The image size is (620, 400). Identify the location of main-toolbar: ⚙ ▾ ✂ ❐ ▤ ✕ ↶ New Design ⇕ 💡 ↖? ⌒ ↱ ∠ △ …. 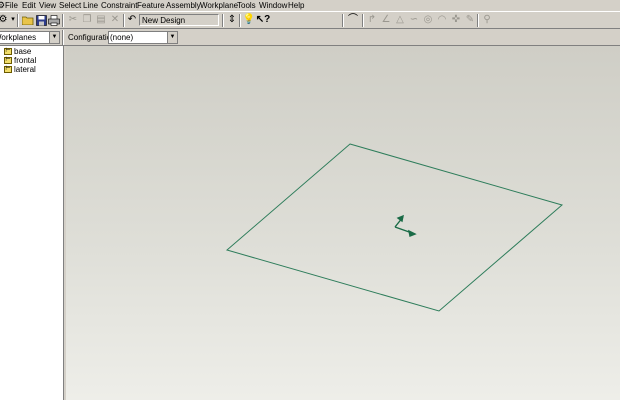
(310, 20).